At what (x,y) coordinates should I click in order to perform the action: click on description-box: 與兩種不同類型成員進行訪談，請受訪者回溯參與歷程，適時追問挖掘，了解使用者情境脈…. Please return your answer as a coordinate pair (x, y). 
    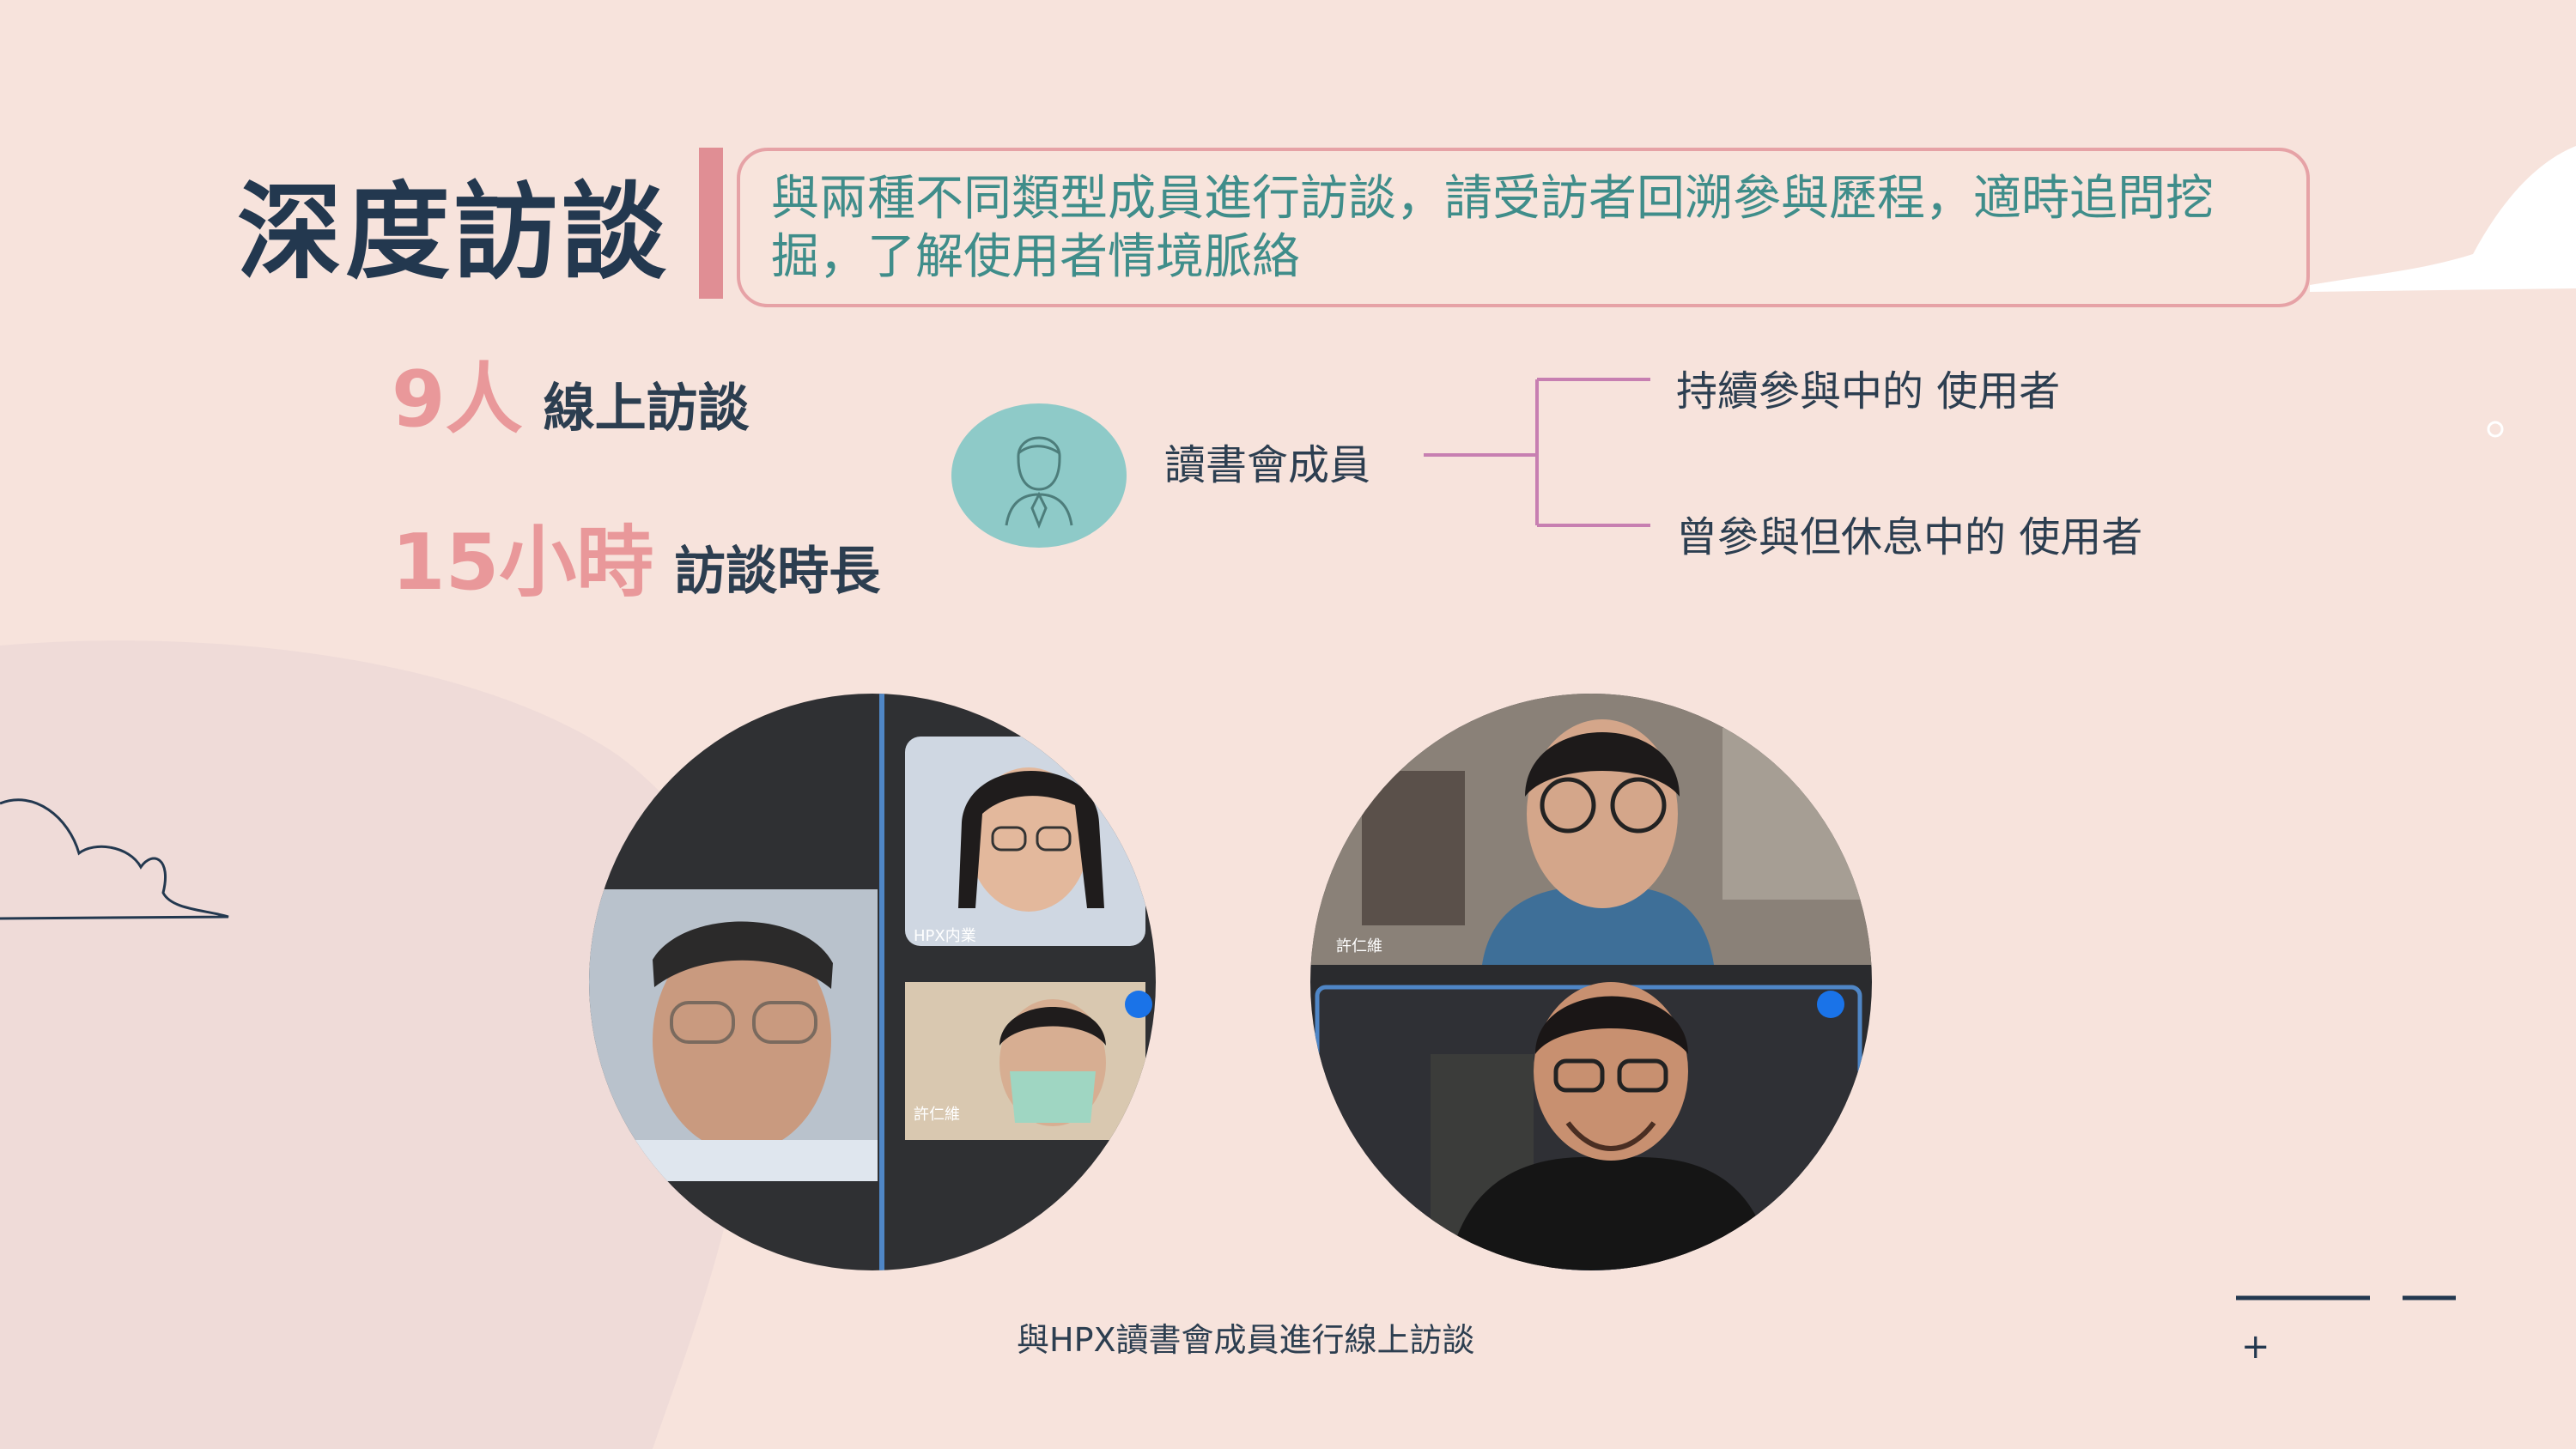
    Looking at the image, I should click on (1524, 227).